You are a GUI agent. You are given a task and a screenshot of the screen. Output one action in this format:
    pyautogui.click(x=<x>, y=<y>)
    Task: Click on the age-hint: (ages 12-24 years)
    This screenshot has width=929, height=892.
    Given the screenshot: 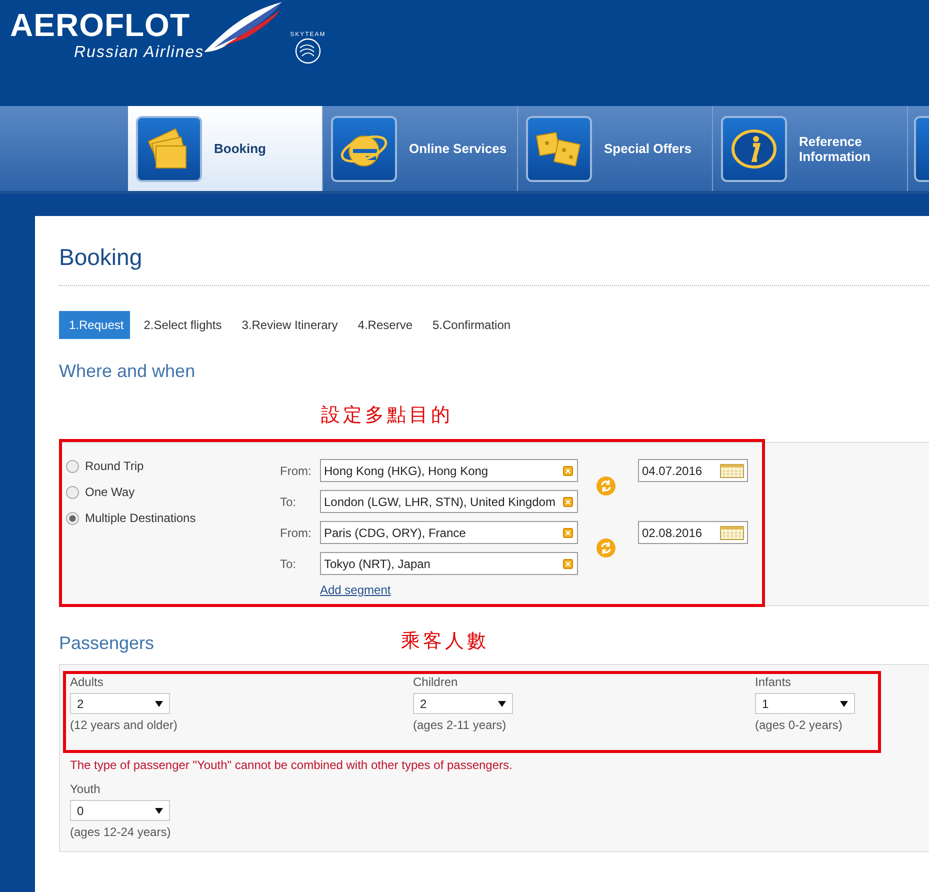 What is the action you would take?
    pyautogui.click(x=121, y=832)
    